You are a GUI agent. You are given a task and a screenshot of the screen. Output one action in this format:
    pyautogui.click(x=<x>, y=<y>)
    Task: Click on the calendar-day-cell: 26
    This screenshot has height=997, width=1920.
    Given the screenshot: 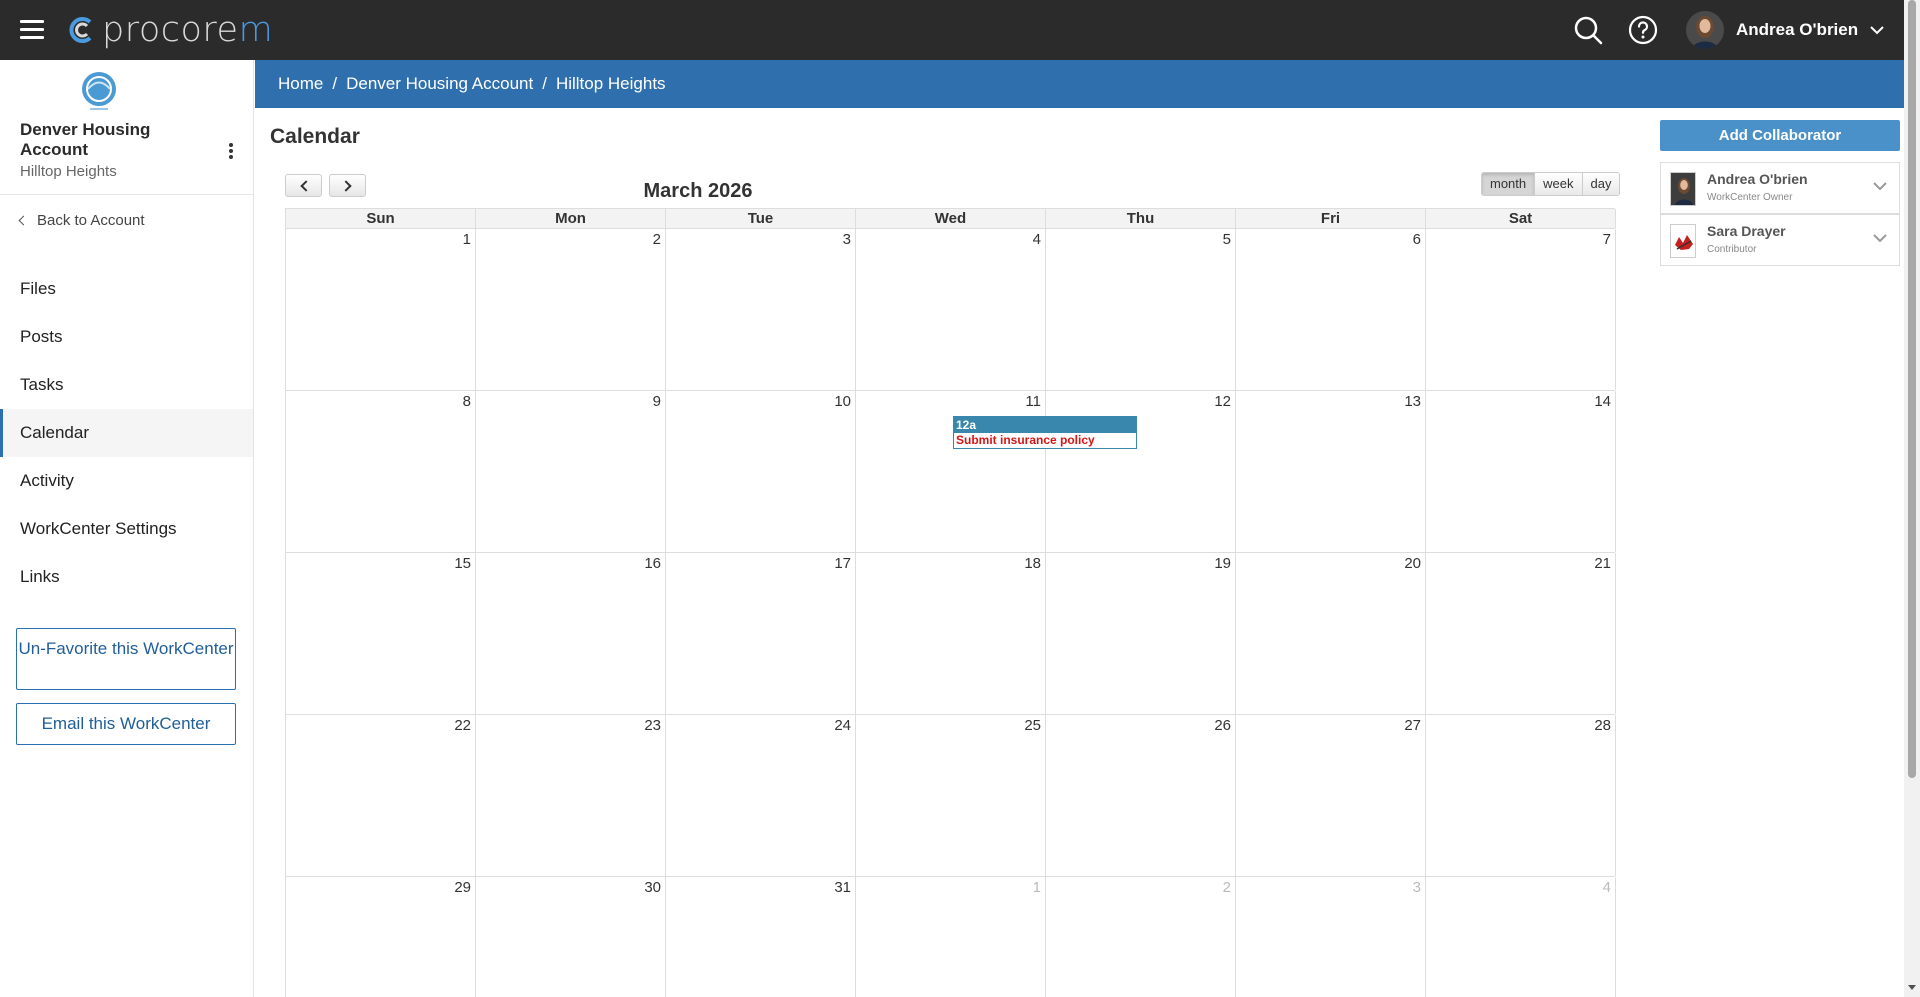 What is the action you would take?
    pyautogui.click(x=1141, y=795)
    